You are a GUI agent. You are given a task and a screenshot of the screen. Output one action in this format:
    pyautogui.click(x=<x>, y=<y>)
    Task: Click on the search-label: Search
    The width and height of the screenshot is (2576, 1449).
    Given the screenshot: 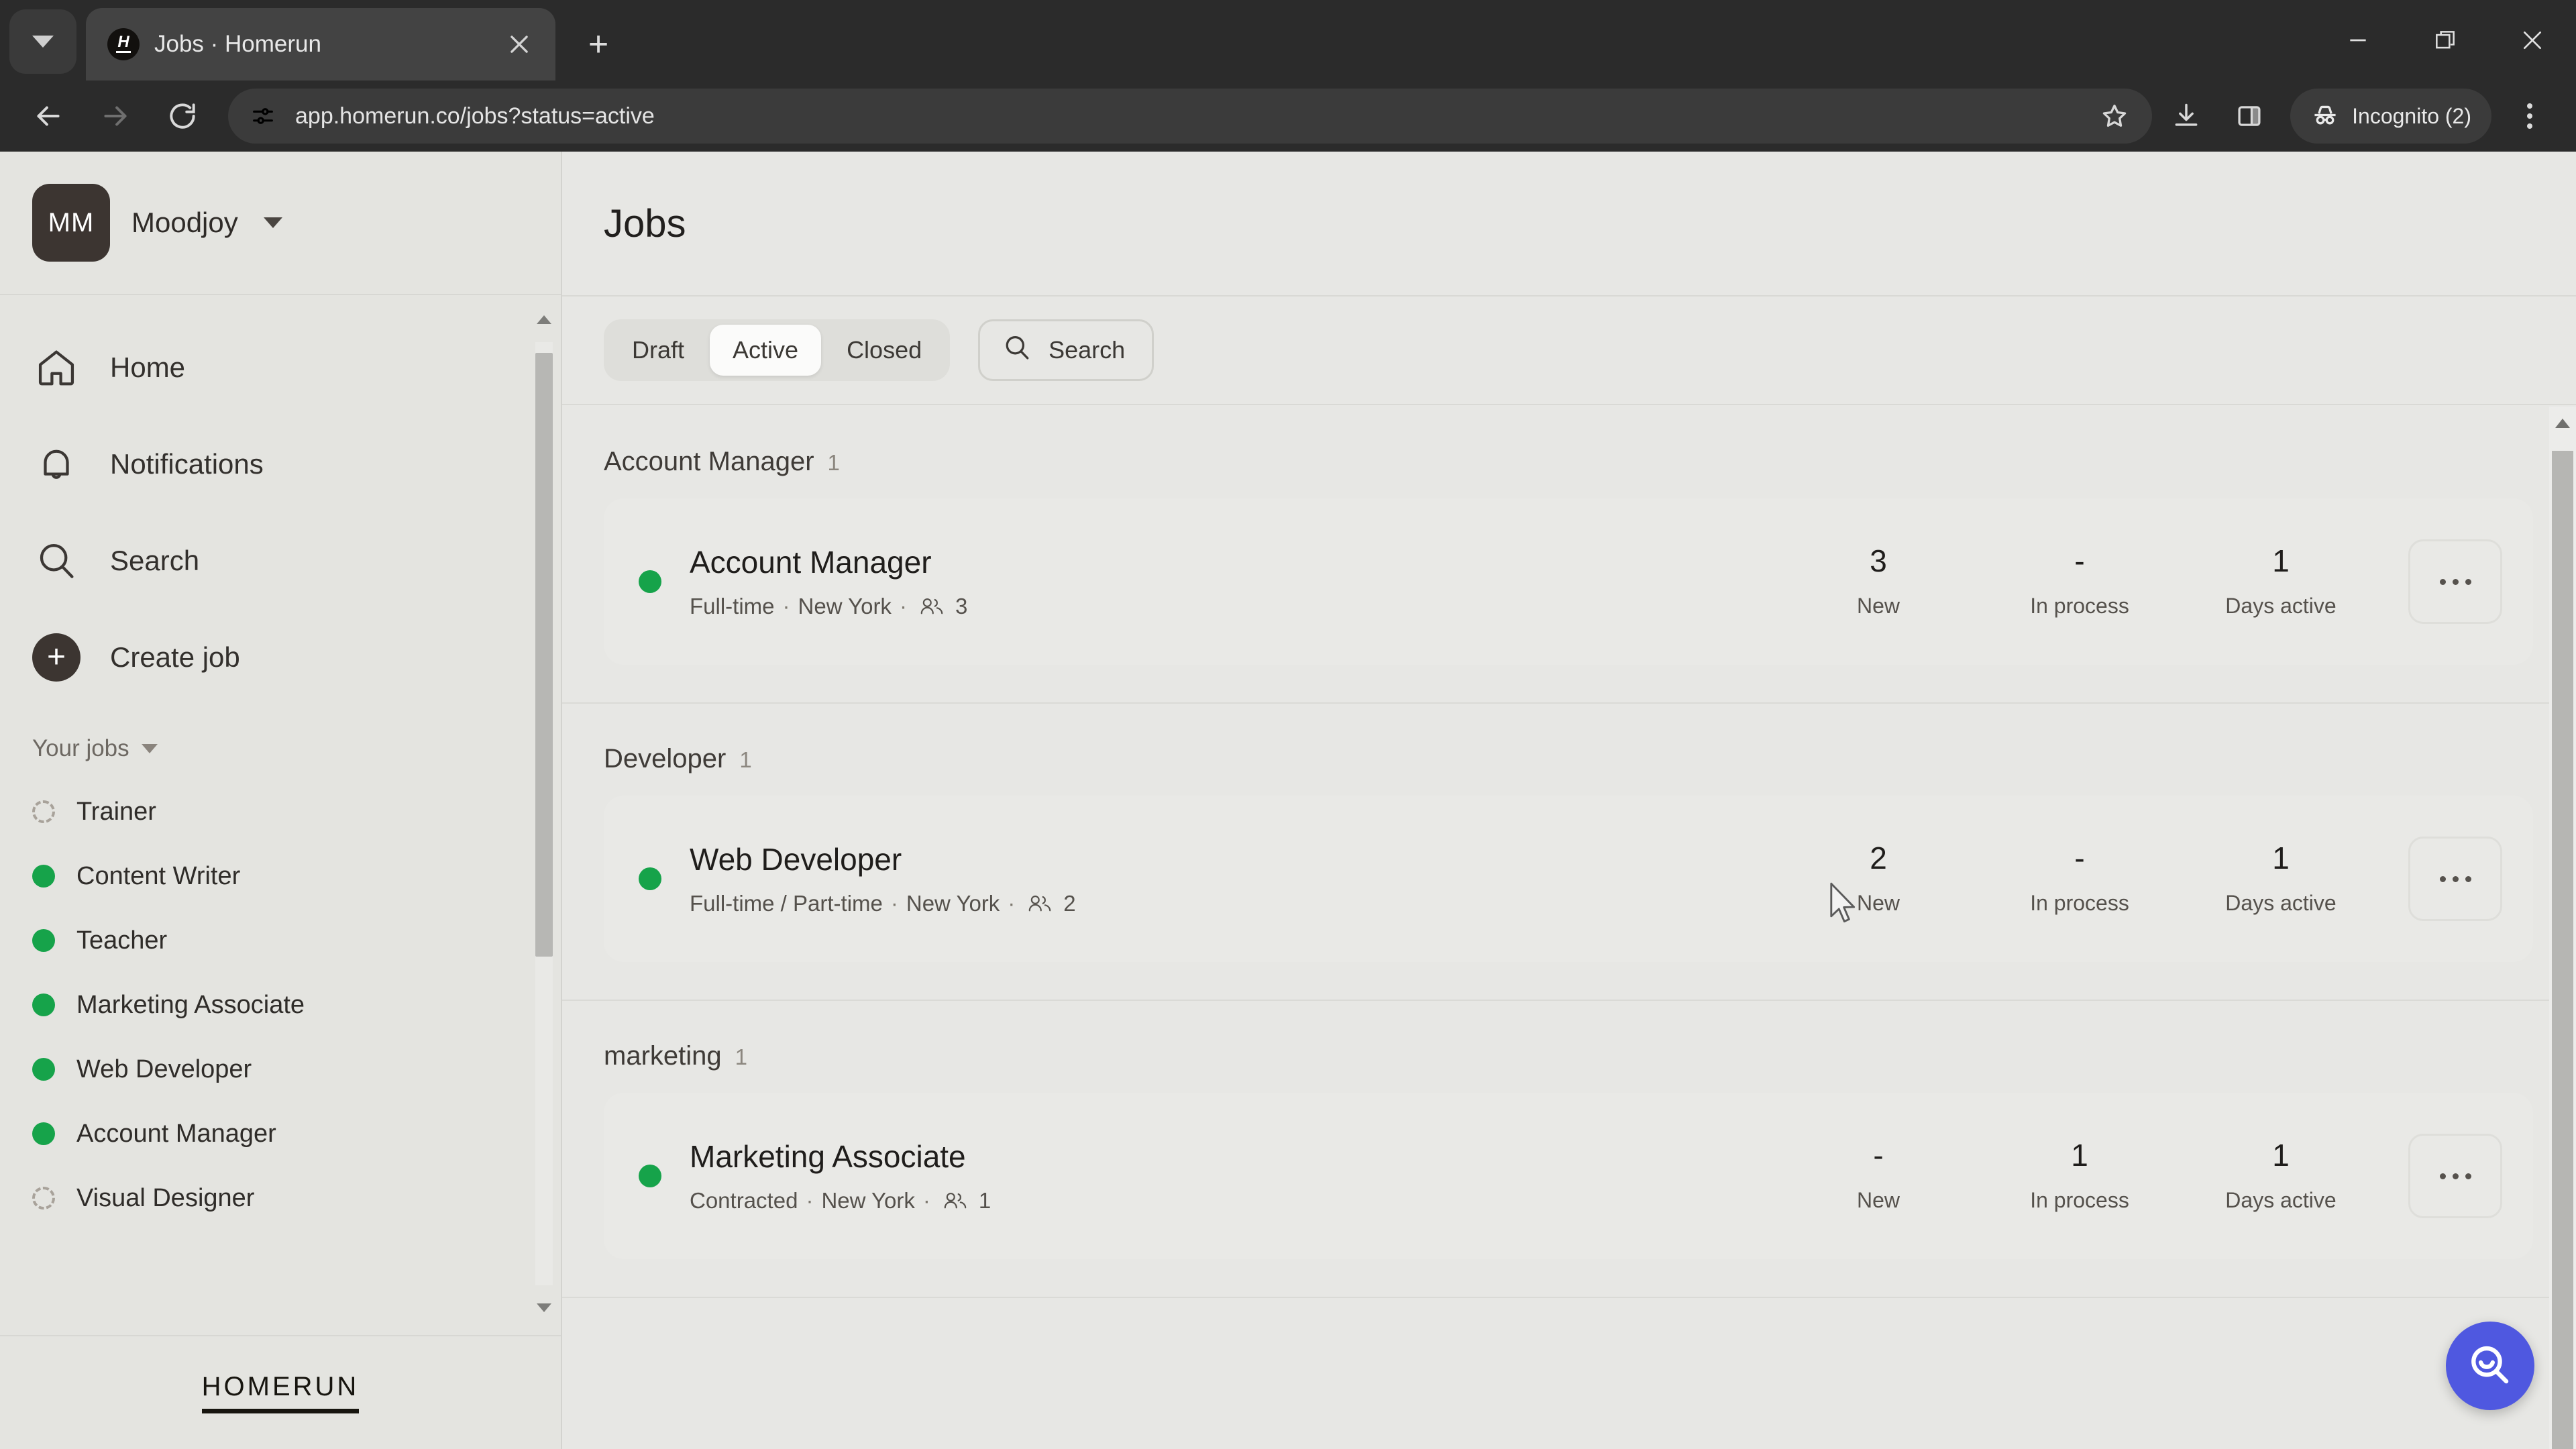 What is the action you would take?
    pyautogui.click(x=1087, y=350)
    